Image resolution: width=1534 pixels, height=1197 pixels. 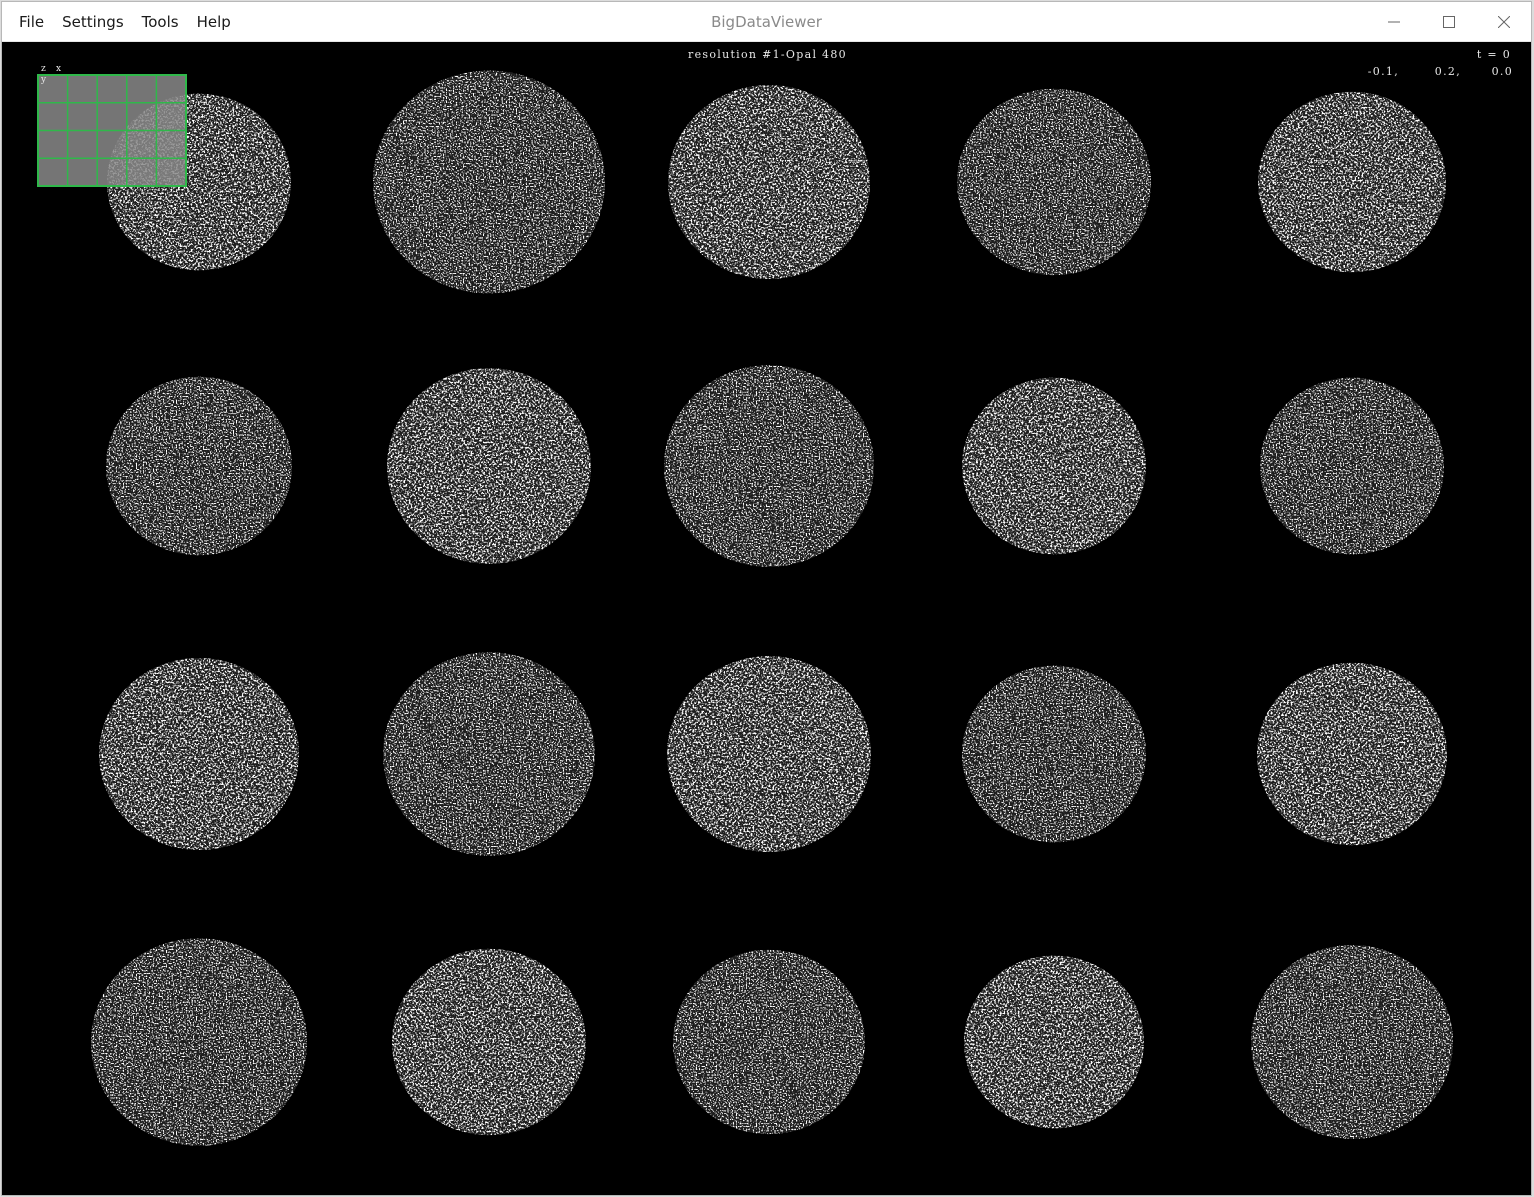 I want to click on coordinate-readout: -0.1, 0.2, 0.0, so click(x=1436, y=71).